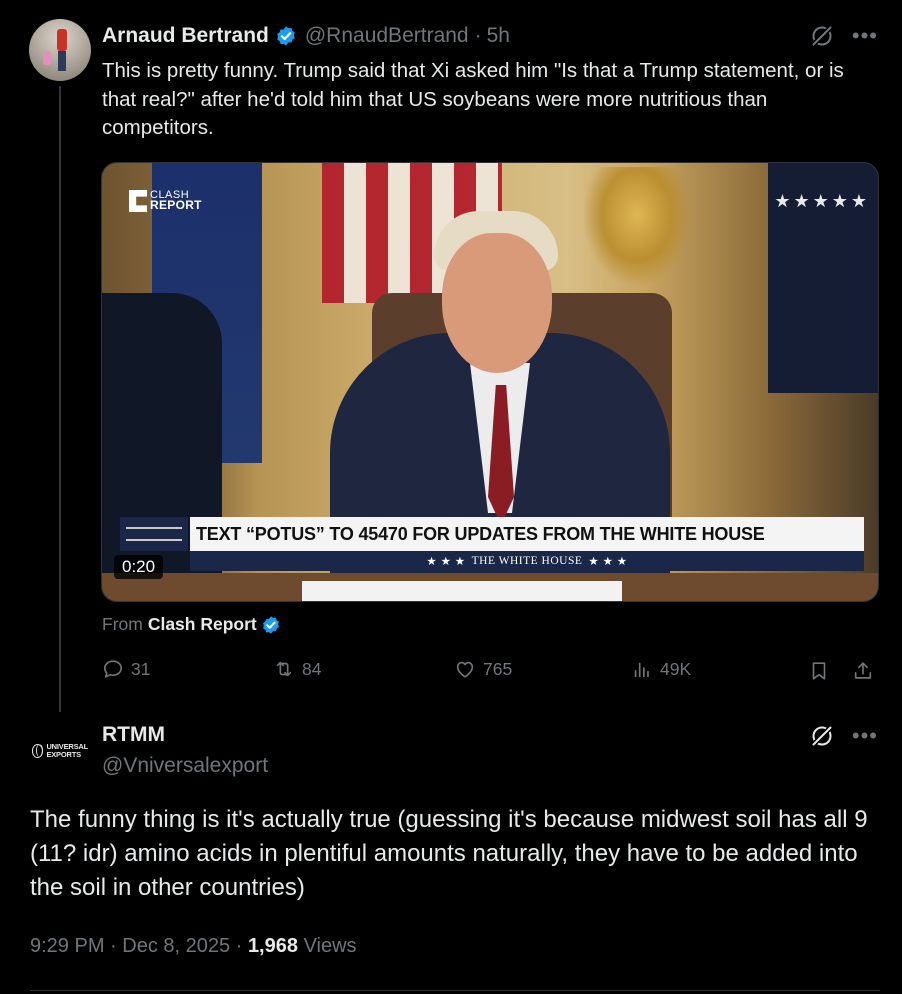 Image resolution: width=902 pixels, height=994 pixels. What do you see at coordinates (637, 227) in the screenshot?
I see `background-ornament` at bounding box center [637, 227].